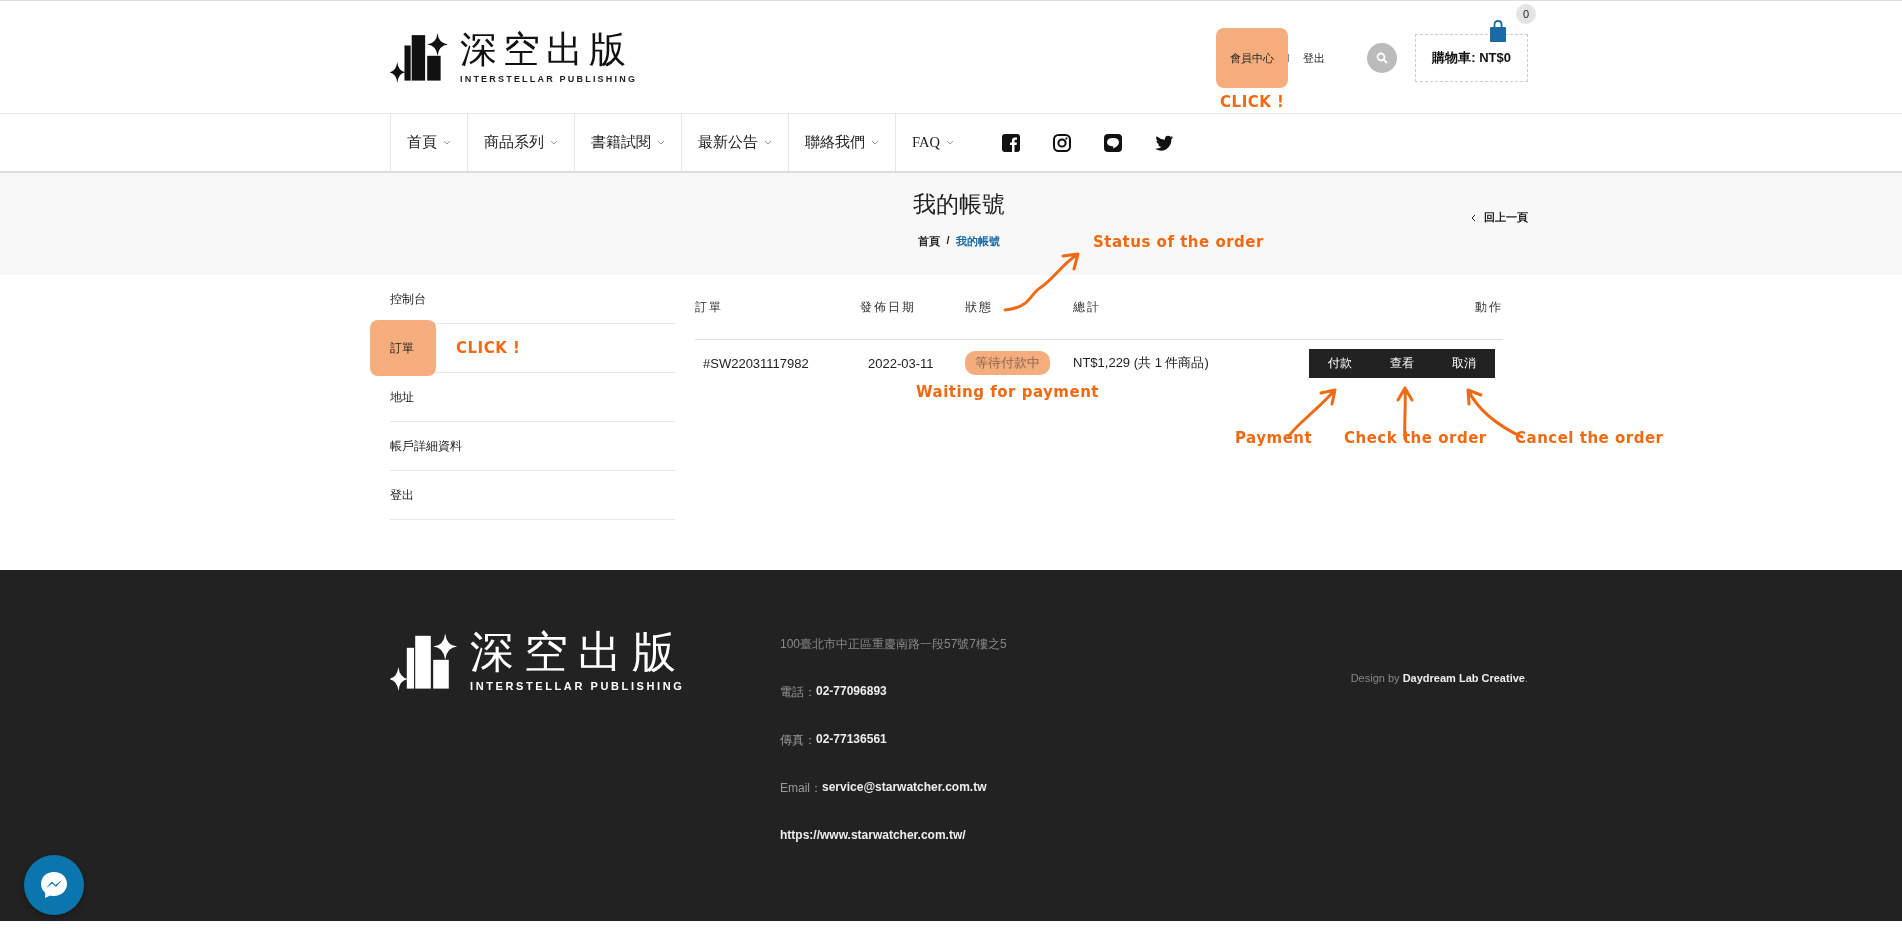 This screenshot has width=1902, height=938. What do you see at coordinates (893, 644) in the screenshot?
I see `address-text: 100臺北市中正區重慶南路一段57號7樓之5` at bounding box center [893, 644].